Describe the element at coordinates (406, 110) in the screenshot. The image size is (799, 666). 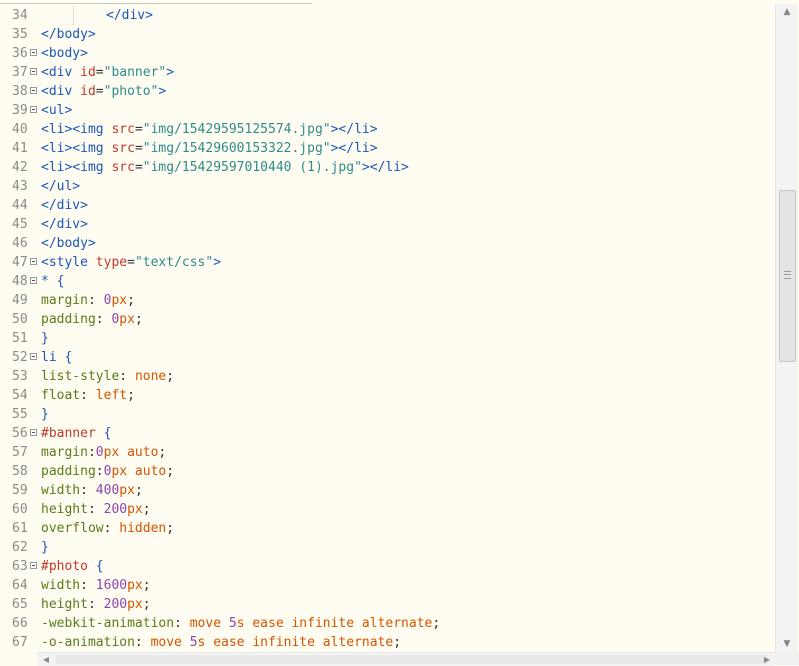
I see `code-line: <ul>` at that location.